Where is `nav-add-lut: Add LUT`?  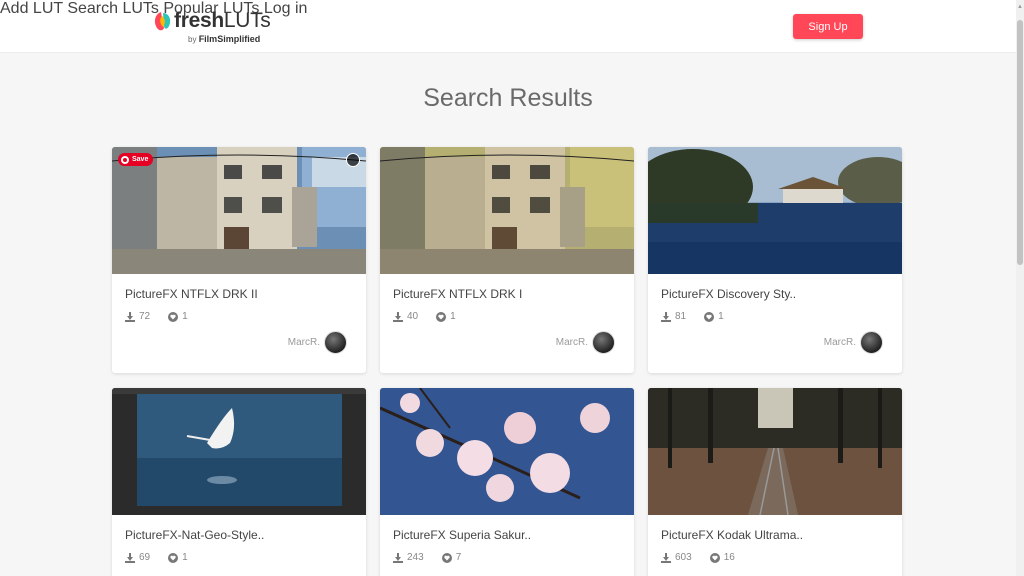
nav-add-lut: Add LUT is located at coordinates (31, 8).